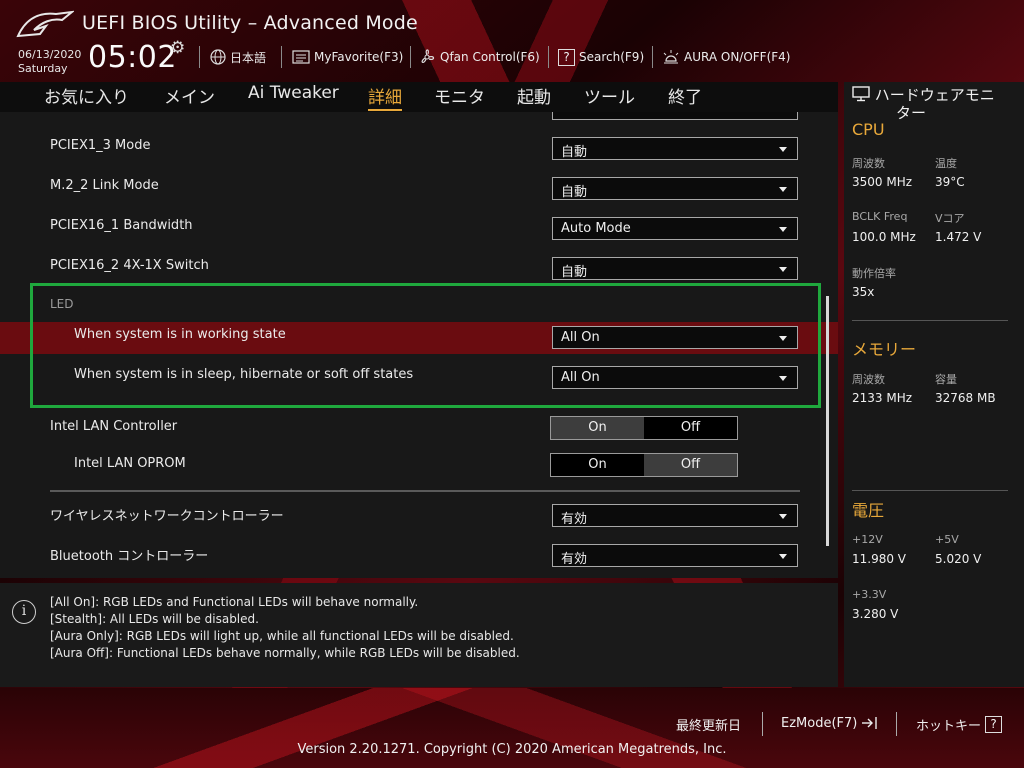 The image size is (1024, 768). I want to click on memory-section-title: メモリー, so click(884, 349).